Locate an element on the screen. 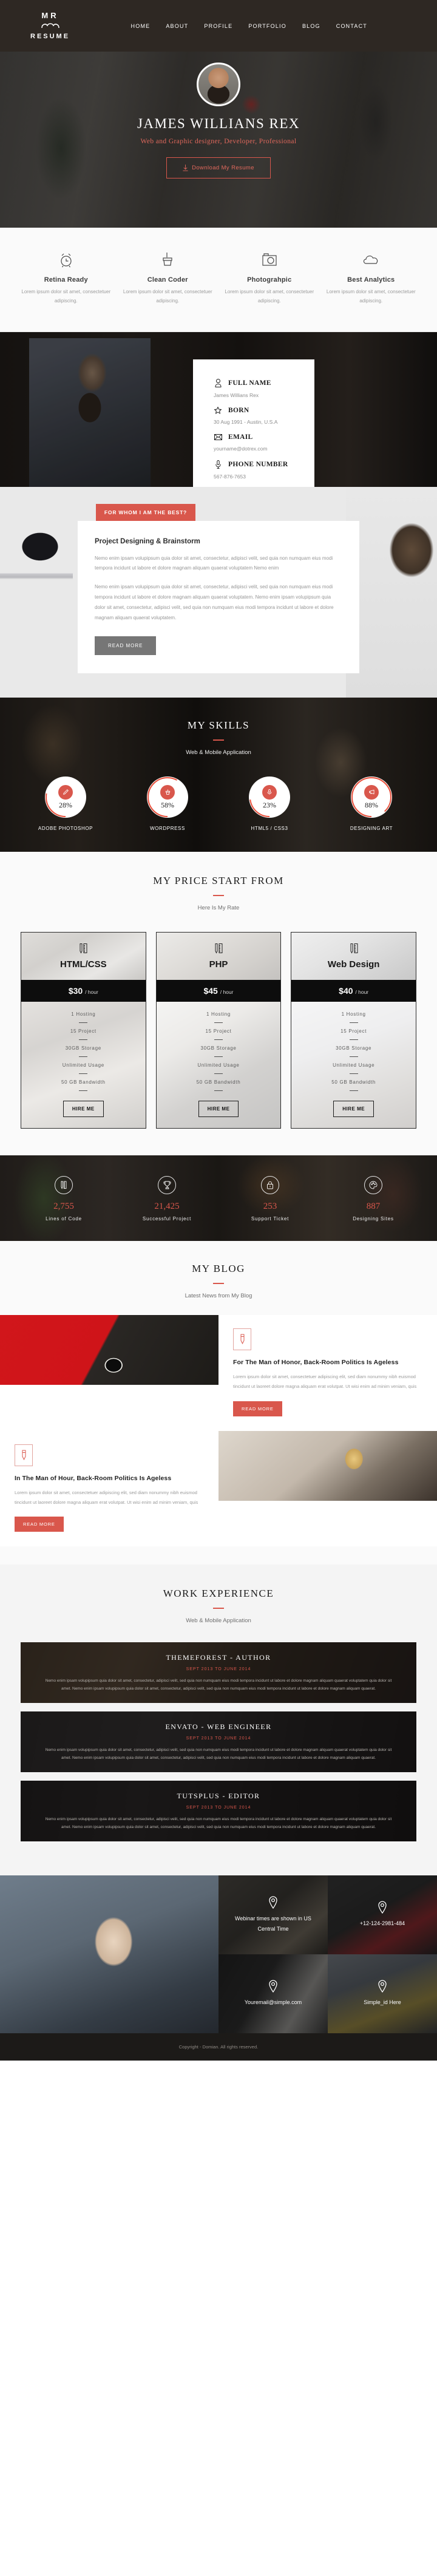 The height and width of the screenshot is (2576, 437). contact-portrait-image is located at coordinates (109, 1954).